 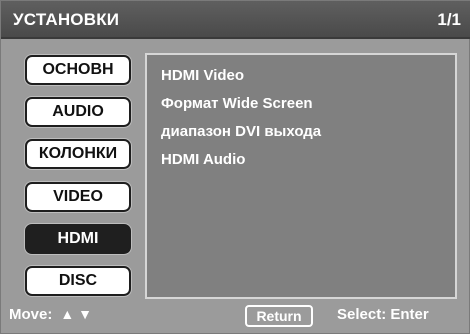 What do you see at coordinates (78, 197) in the screenshot?
I see `tab-video: VIDEO` at bounding box center [78, 197].